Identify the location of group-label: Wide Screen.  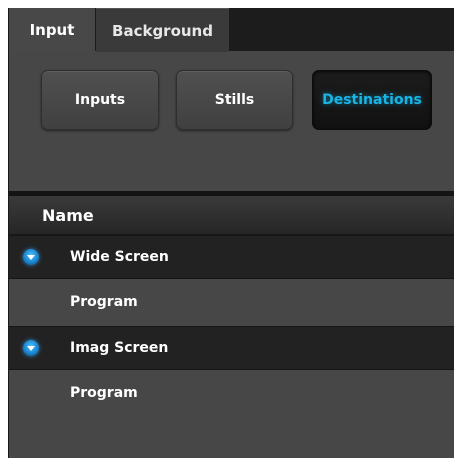
(119, 257).